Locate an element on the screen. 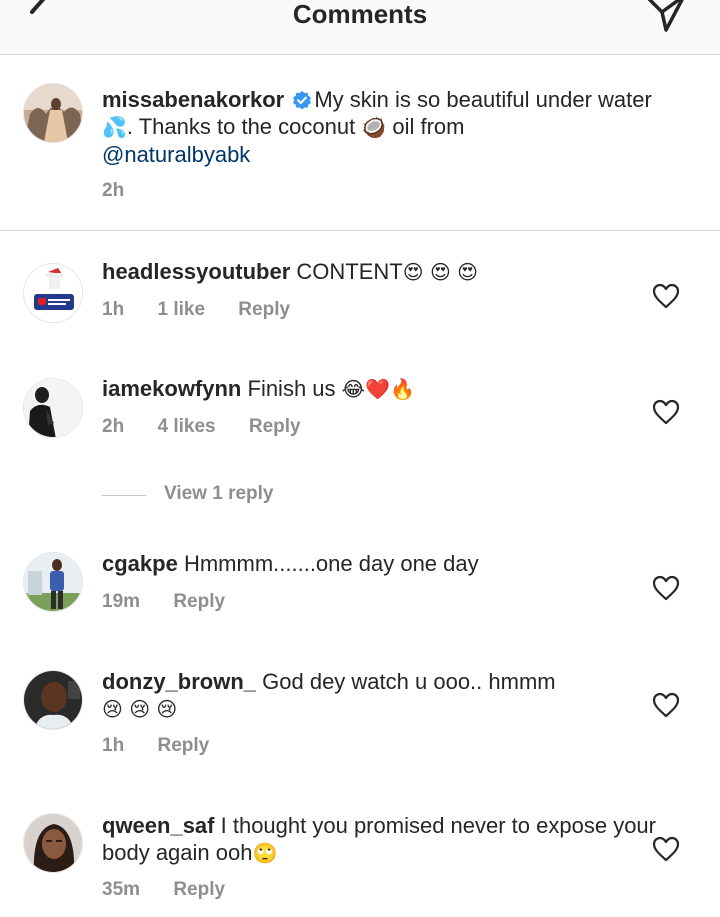  caption-username: missabenakorkor is located at coordinates (193, 99).